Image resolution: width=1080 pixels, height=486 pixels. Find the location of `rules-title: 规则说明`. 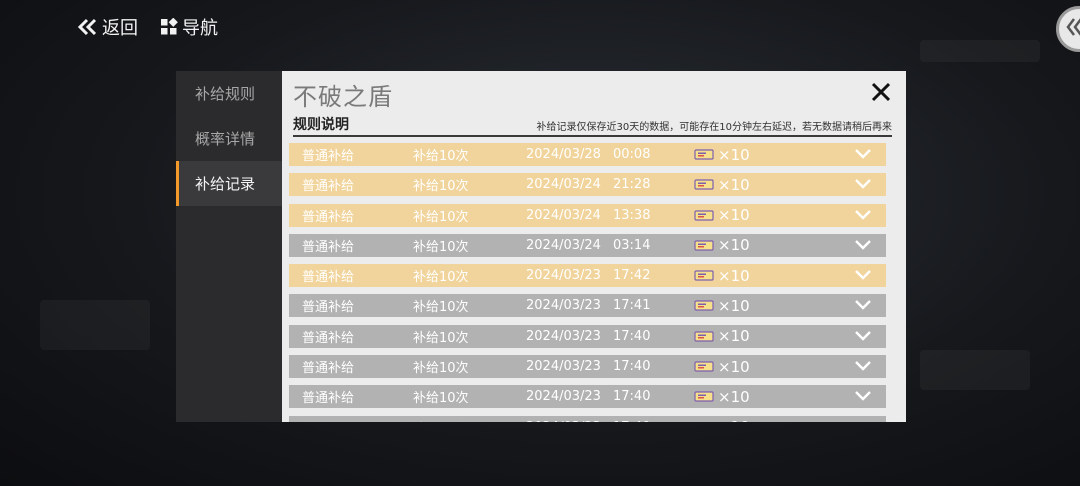

rules-title: 规则说明 is located at coordinates (321, 124).